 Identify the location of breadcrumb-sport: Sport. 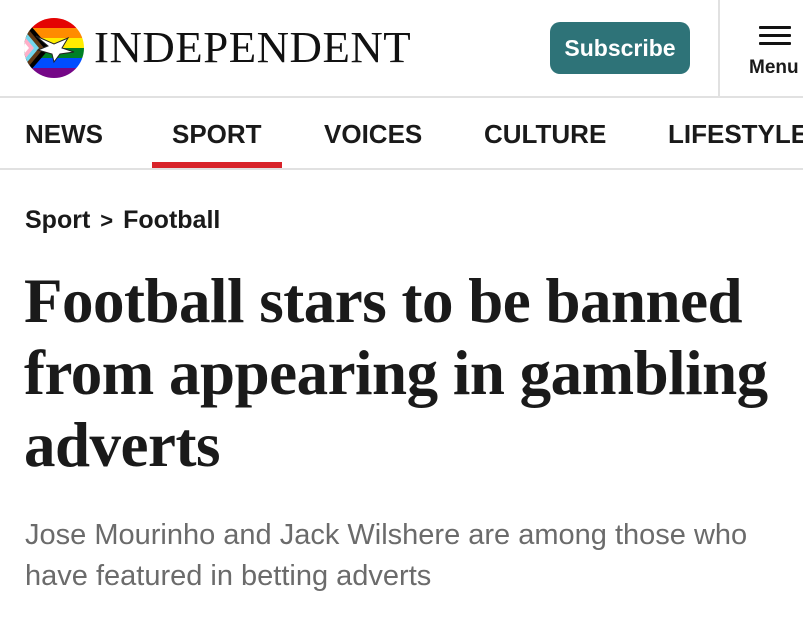
(57, 220).